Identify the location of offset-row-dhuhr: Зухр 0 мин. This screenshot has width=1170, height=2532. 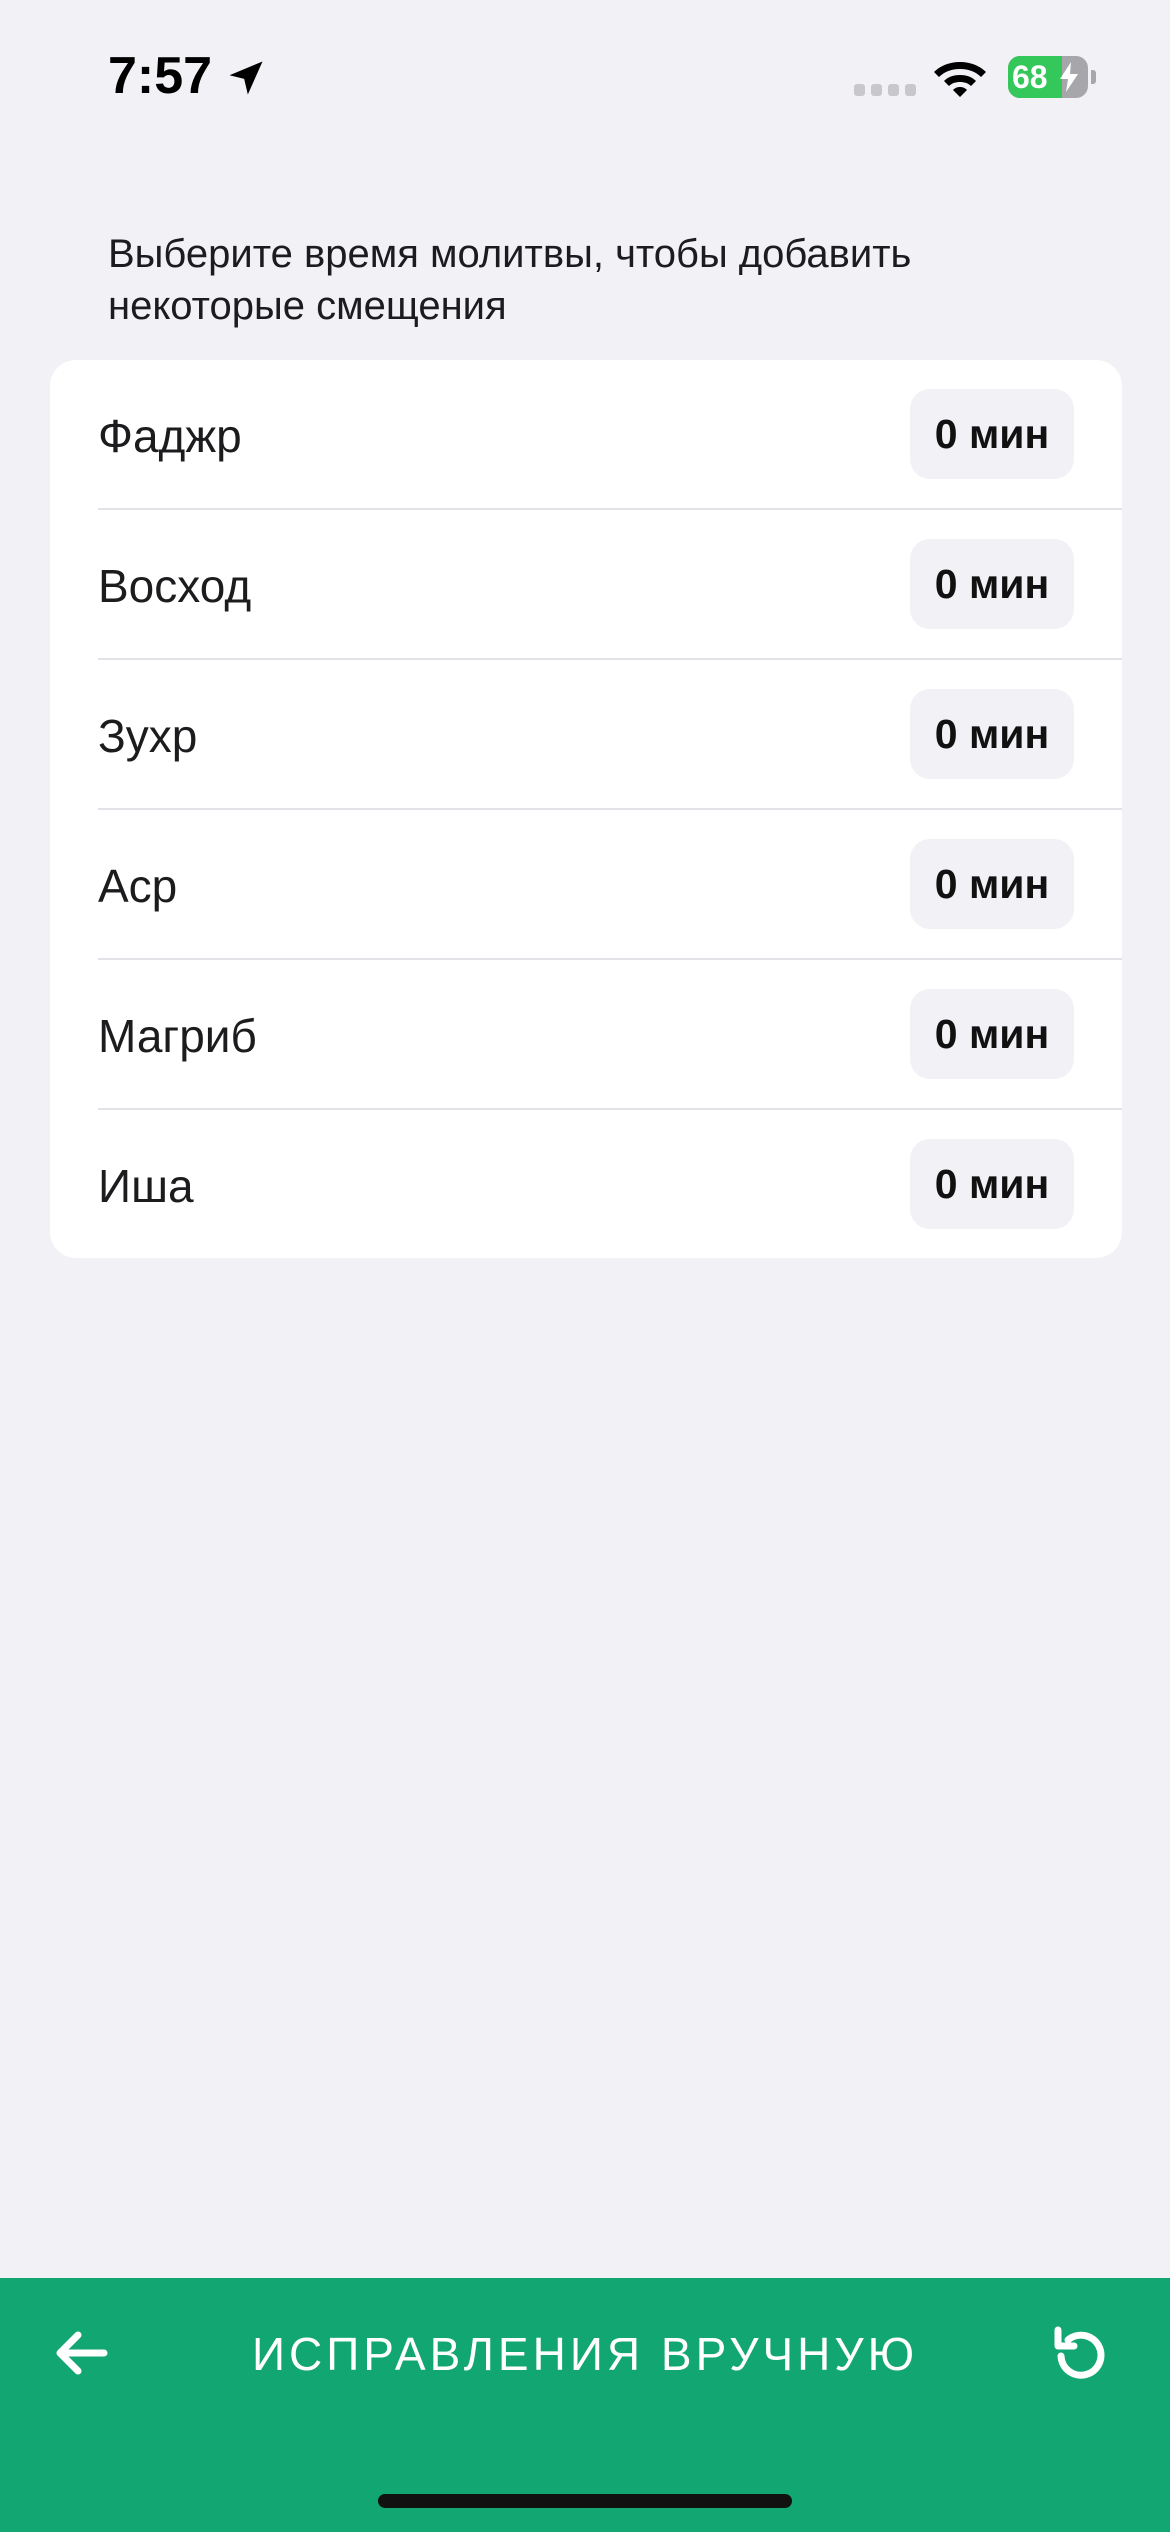
(586, 735).